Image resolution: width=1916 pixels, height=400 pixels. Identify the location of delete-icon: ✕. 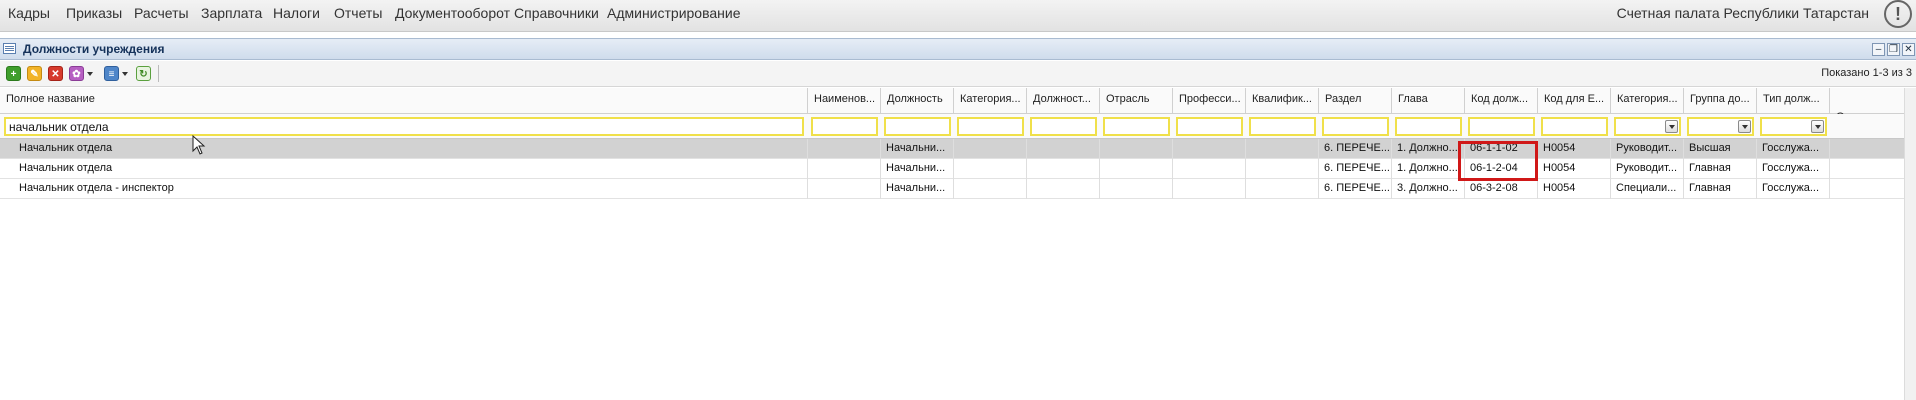
(55, 73).